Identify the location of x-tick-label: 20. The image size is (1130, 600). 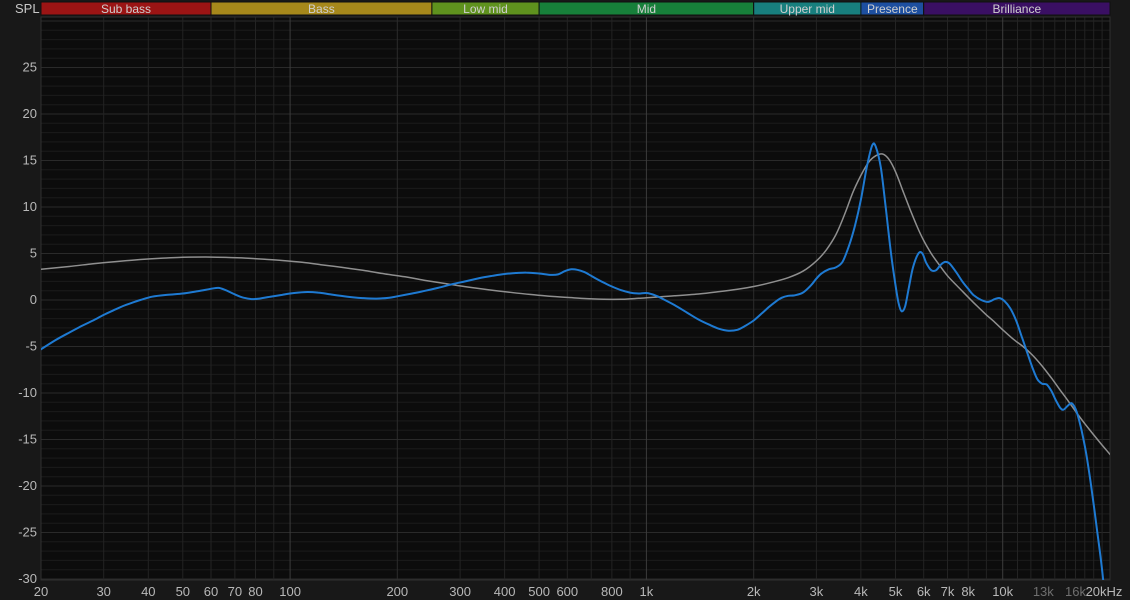
(41, 591).